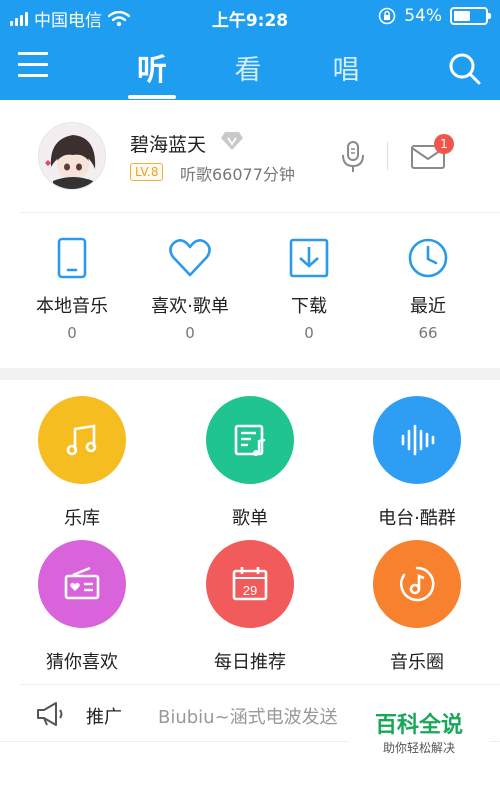  I want to click on grid-label: 猜你喜欢, so click(82, 662).